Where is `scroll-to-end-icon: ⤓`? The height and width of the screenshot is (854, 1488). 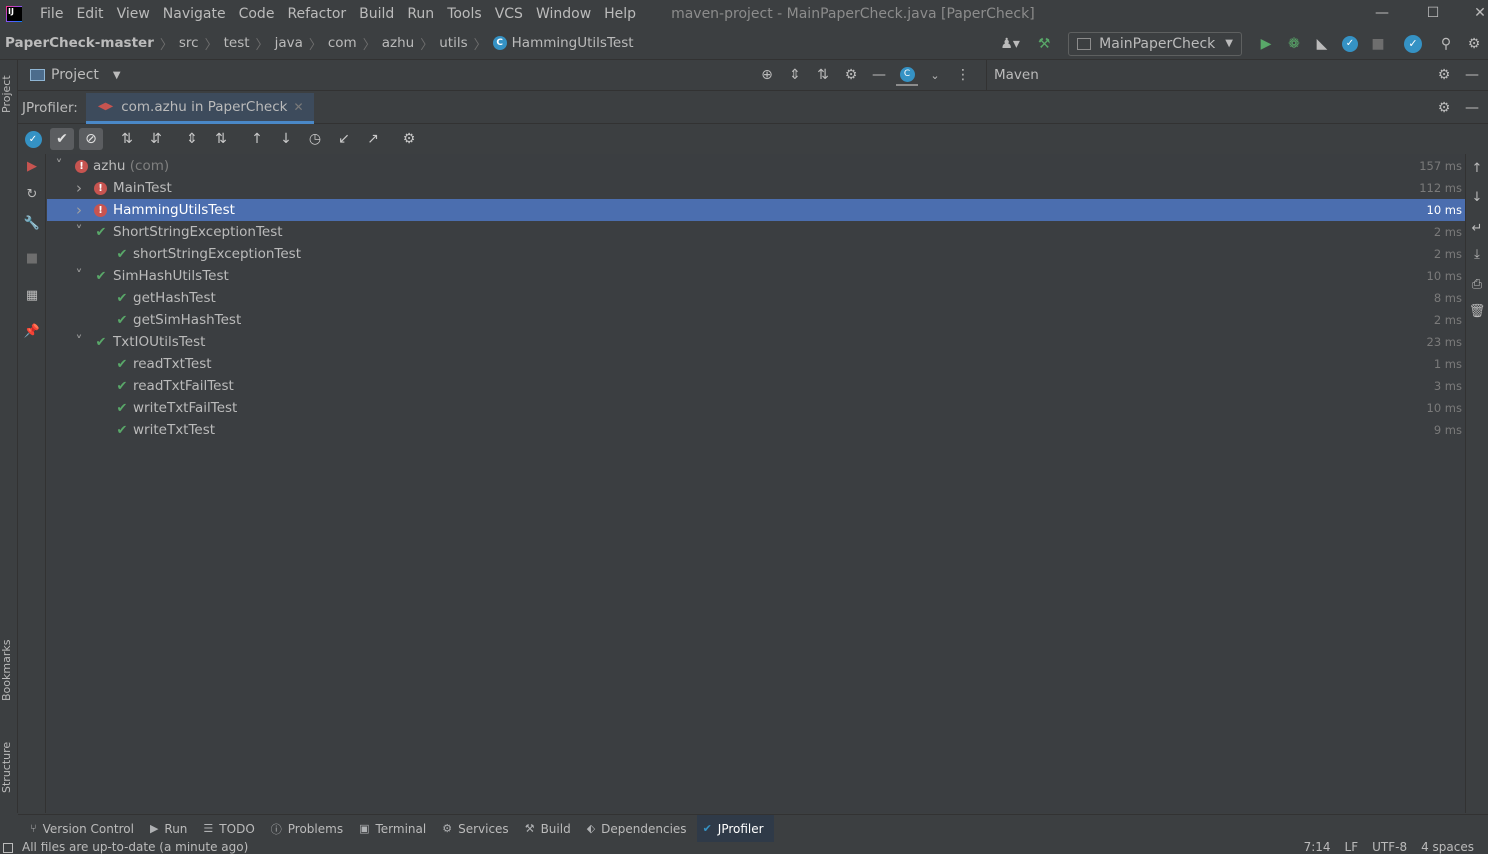
scroll-to-end-icon: ⤓ is located at coordinates (1477, 255).